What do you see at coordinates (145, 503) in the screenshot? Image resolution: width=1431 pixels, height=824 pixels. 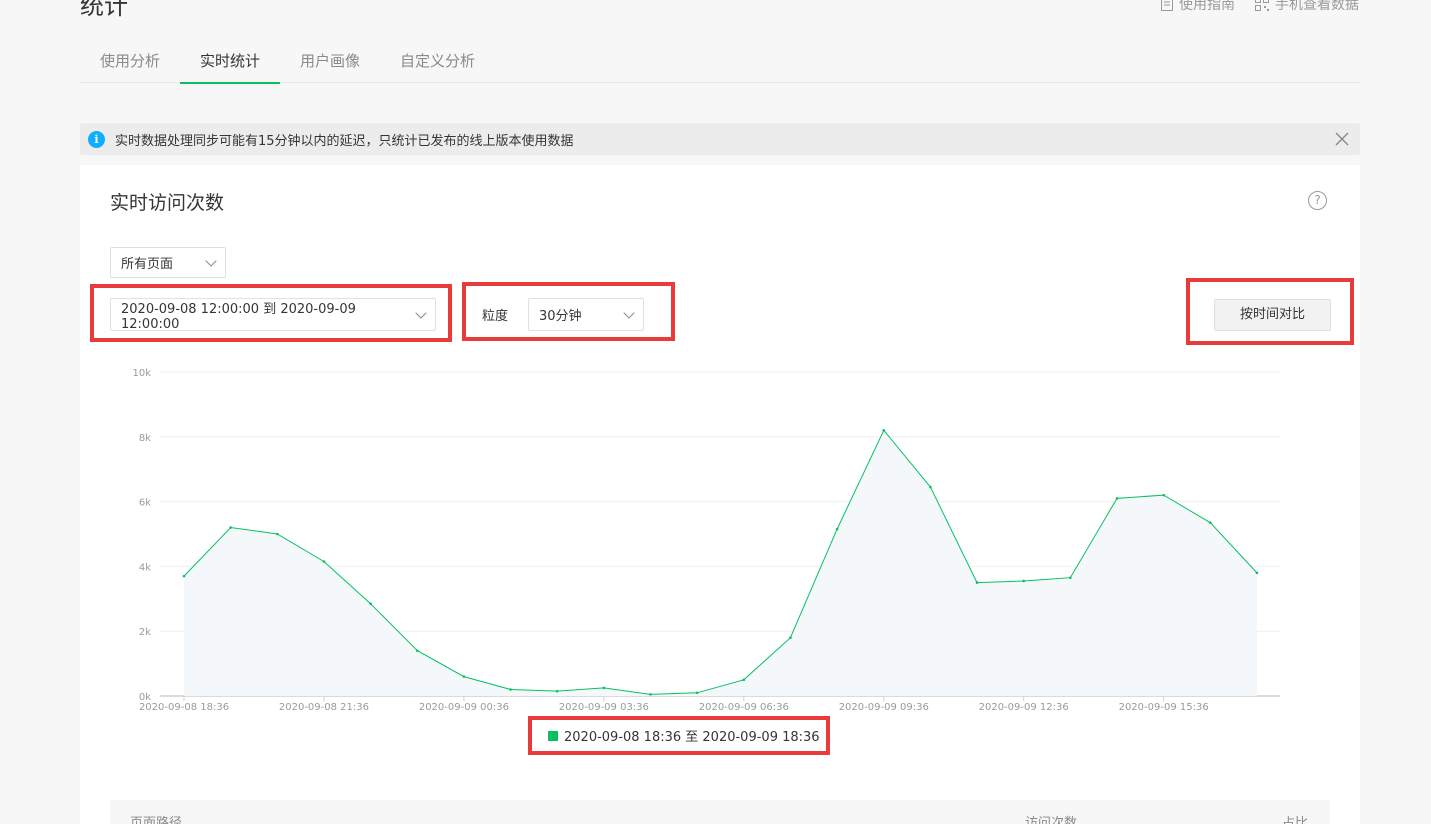 I see `y-tick-label: 6k` at bounding box center [145, 503].